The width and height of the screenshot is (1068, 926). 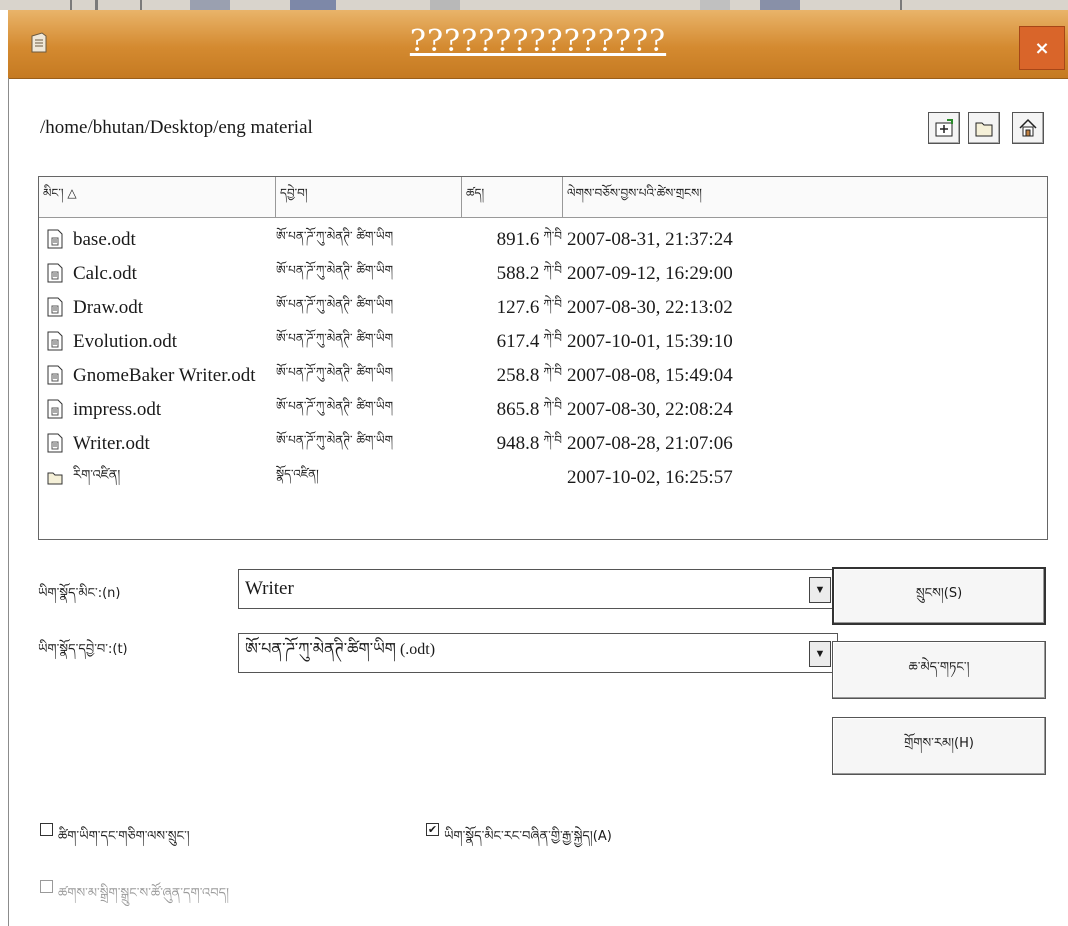 I want to click on checkmark-icon: ✔, so click(x=432, y=829).